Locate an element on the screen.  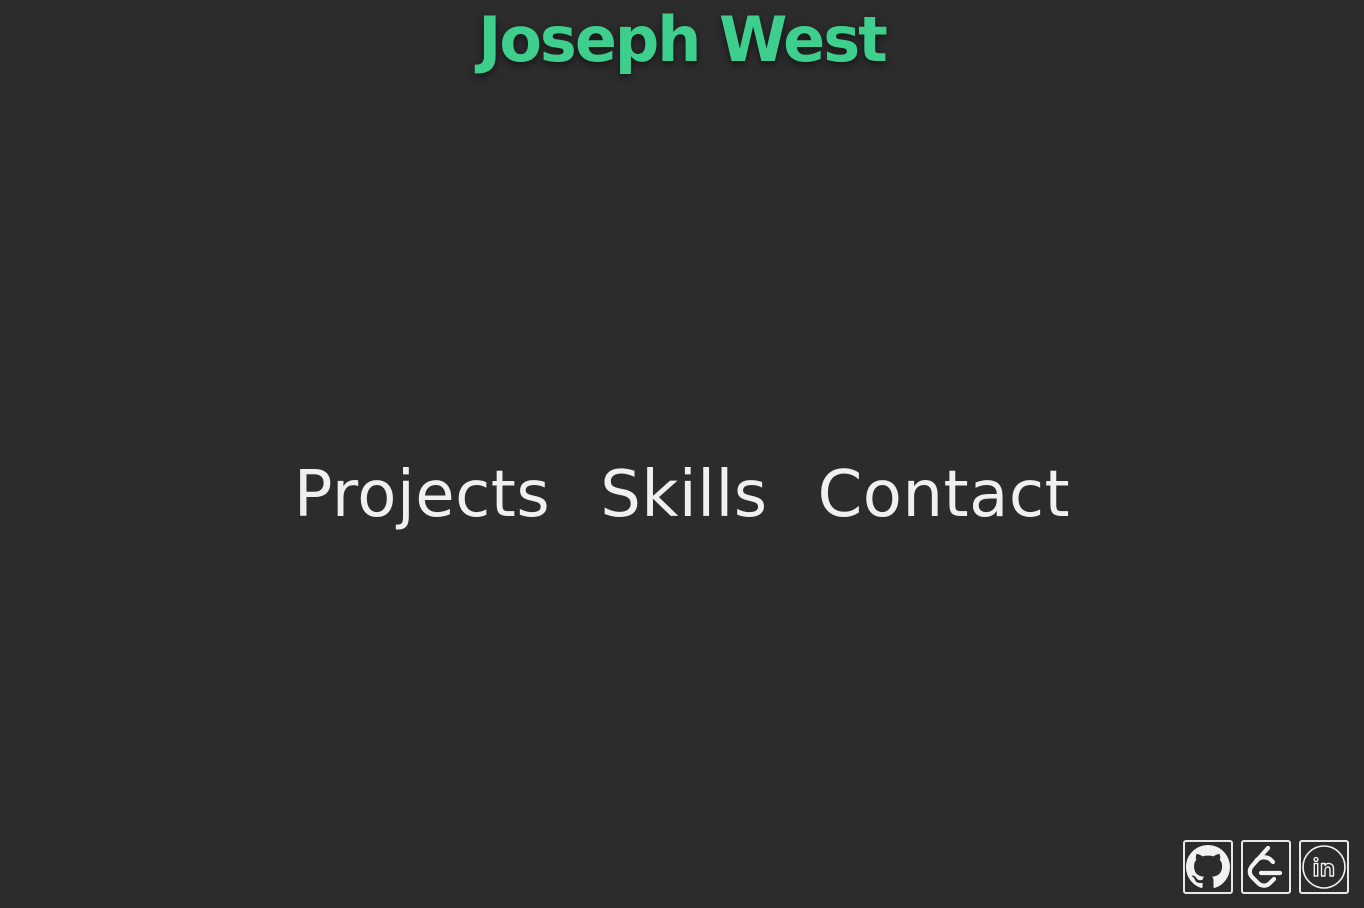
main-nav: Projects Skills Contact is located at coordinates (682, 495).